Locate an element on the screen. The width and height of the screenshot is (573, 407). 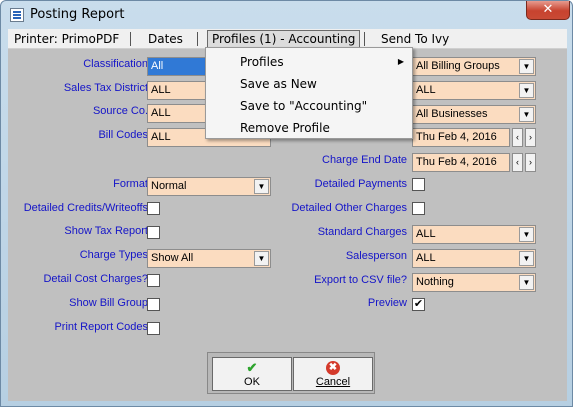
source-co-label: Source Co. is located at coordinates (120, 111).